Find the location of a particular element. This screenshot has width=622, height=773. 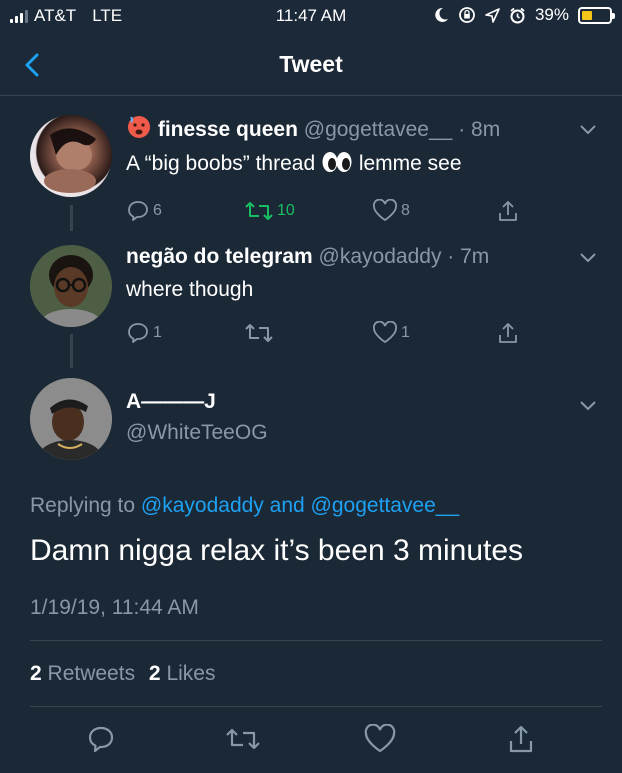

retweets-stat: 2 Retweets is located at coordinates (82, 673).